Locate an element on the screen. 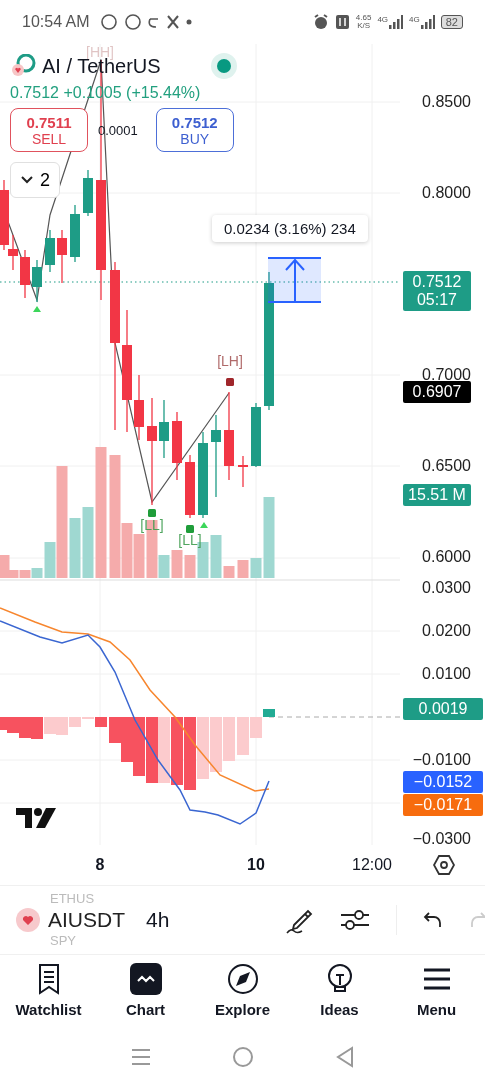 The height and width of the screenshot is (1080, 485). price-axis-label: 0.8500 is located at coordinates (446, 102).